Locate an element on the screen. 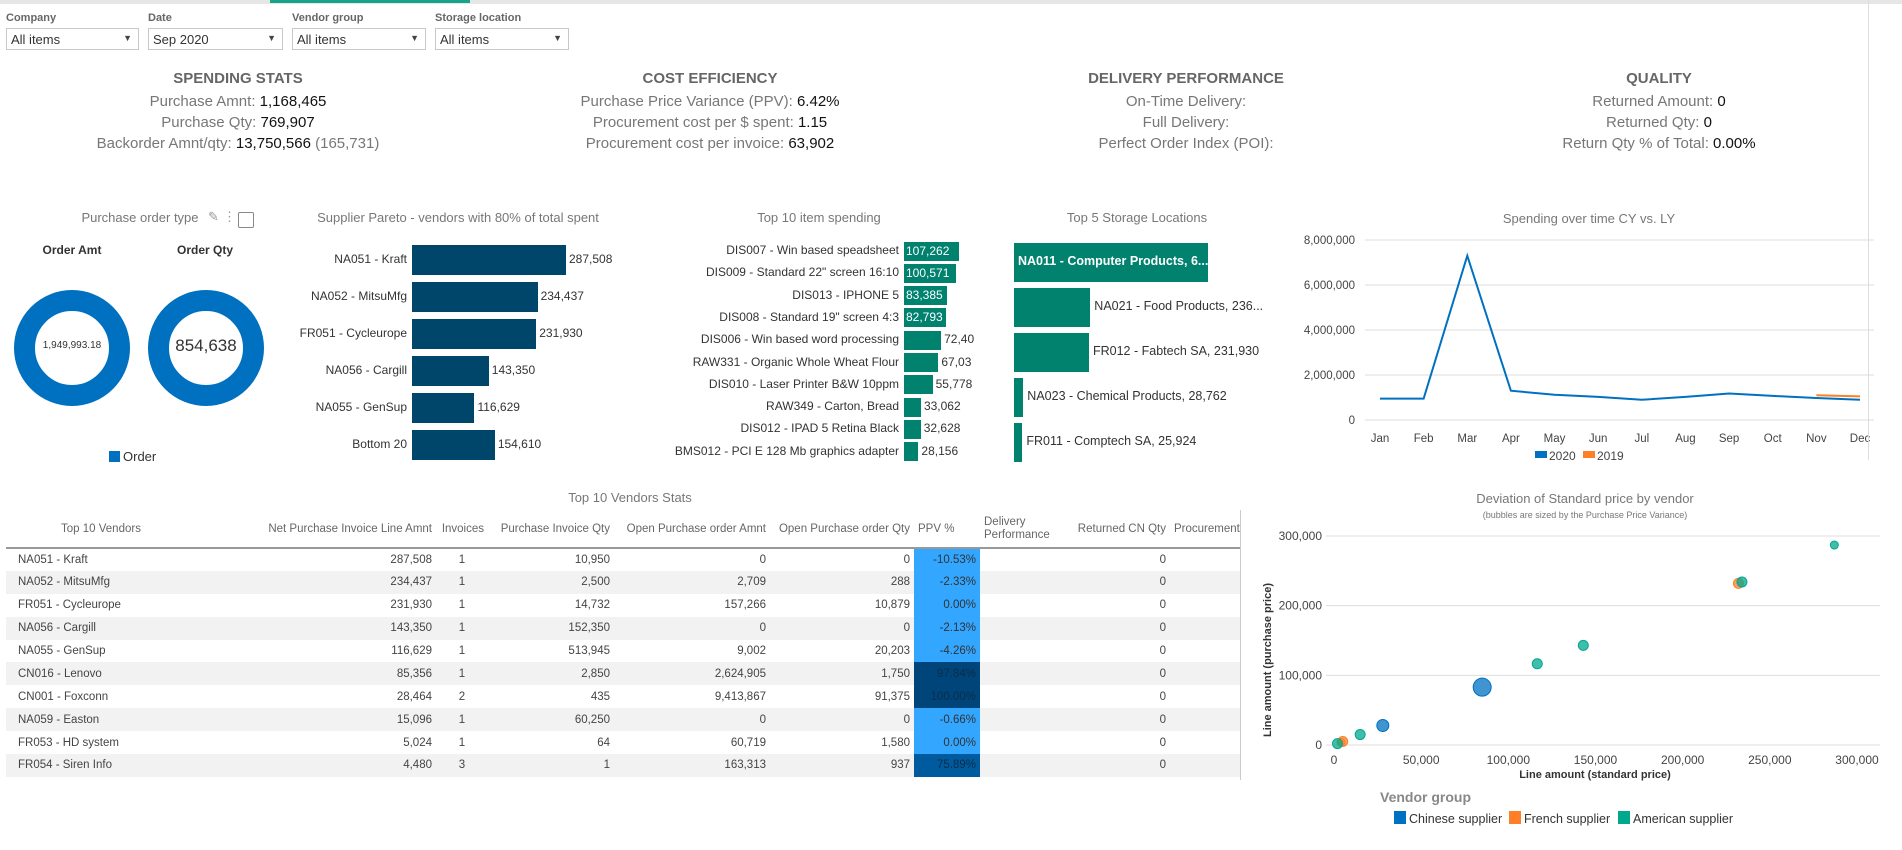 The width and height of the screenshot is (1902, 850). table-cell: CN016 - Lenovo is located at coordinates (101, 674).